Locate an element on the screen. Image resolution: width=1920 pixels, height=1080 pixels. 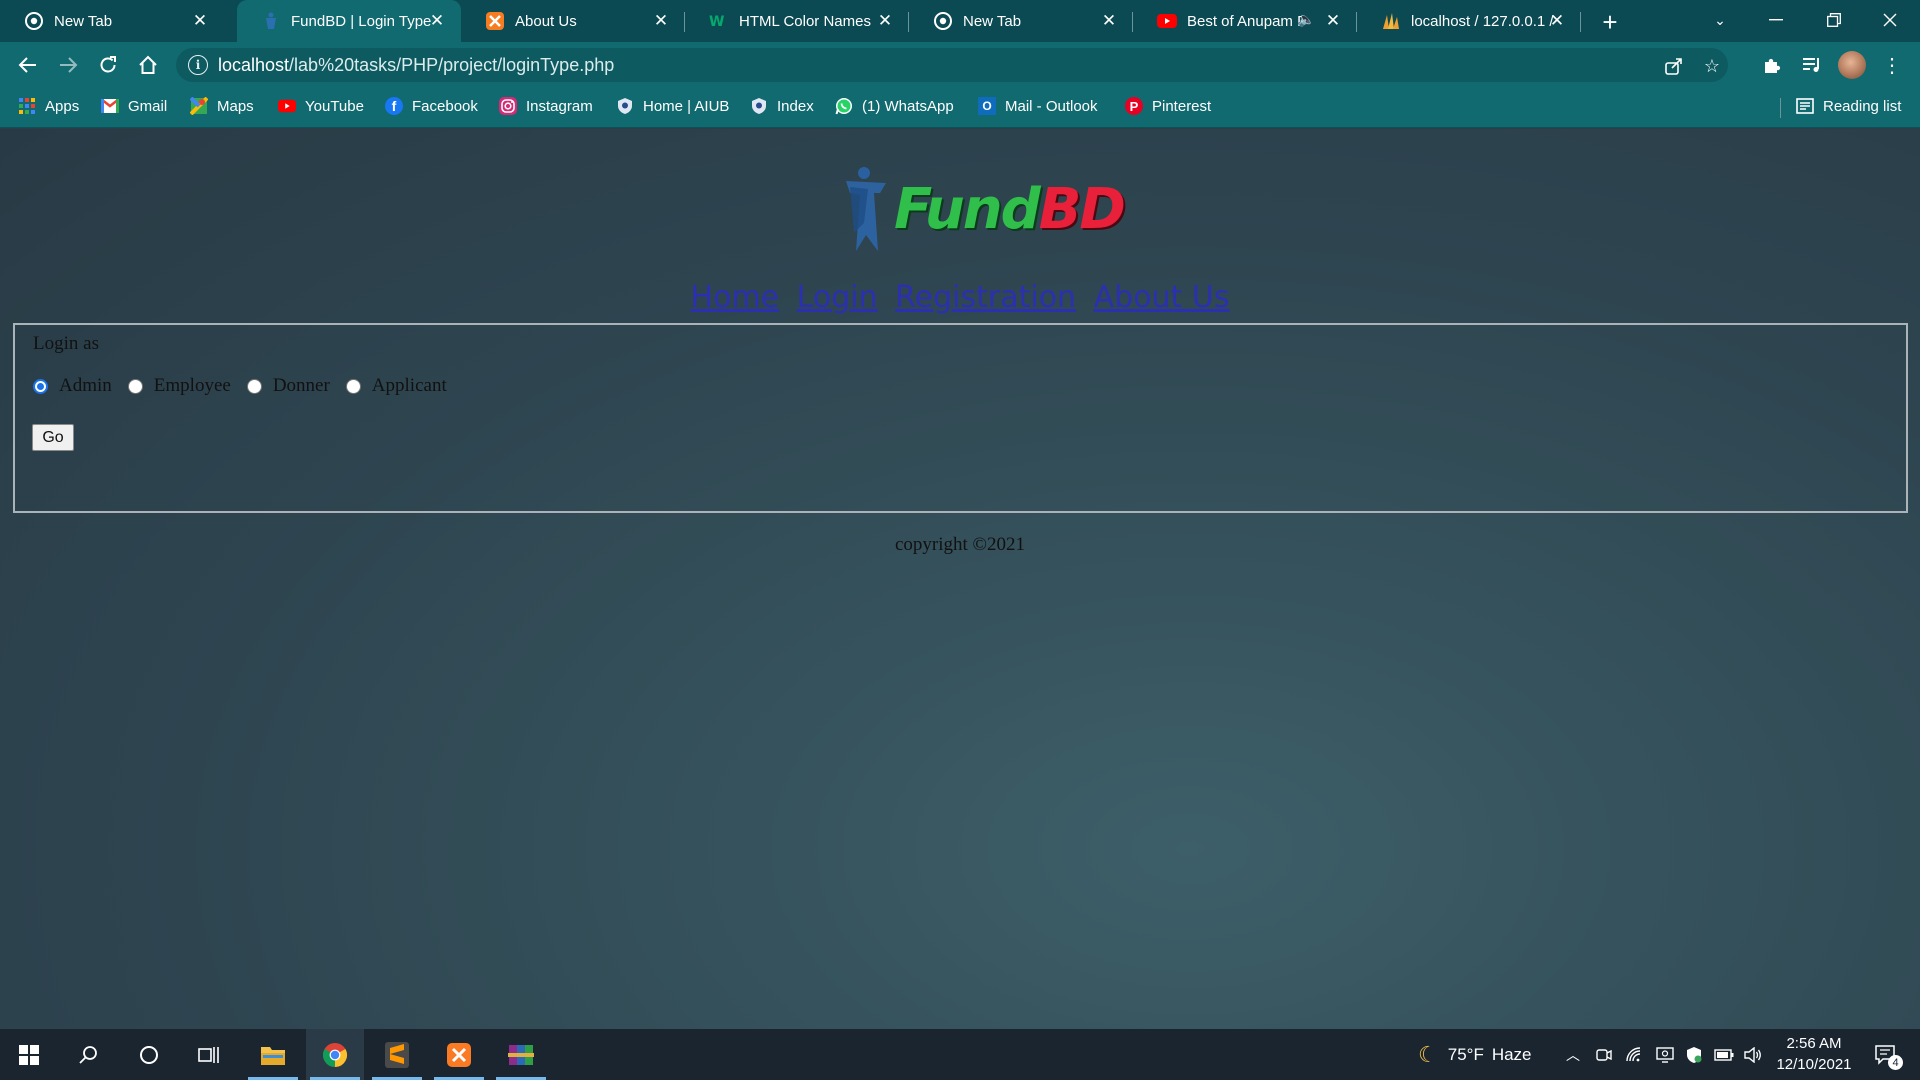
display-settings-icon is located at coordinates (1665, 1054).